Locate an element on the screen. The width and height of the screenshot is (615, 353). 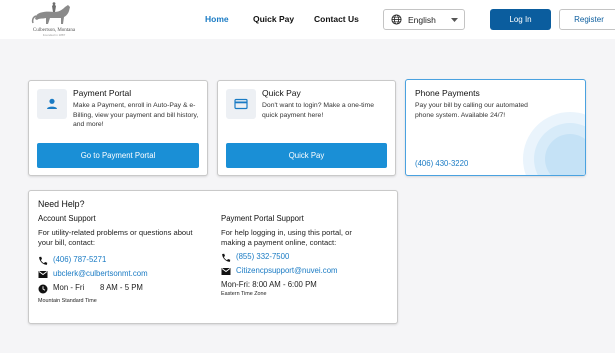
portal-email-link: Citizencpsupport@nuvei.com is located at coordinates (287, 270).